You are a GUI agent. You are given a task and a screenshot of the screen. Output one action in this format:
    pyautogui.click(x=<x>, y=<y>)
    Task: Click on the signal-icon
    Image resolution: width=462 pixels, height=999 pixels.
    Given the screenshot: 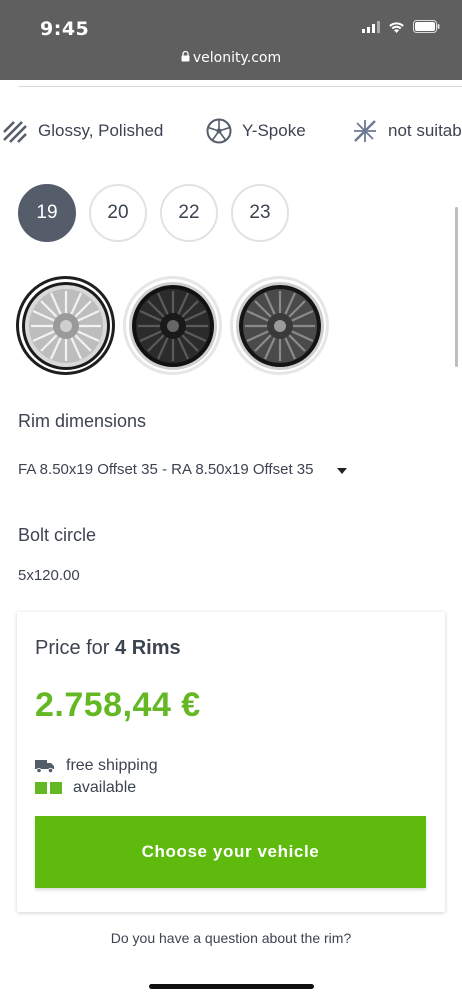 What is the action you would take?
    pyautogui.click(x=371, y=26)
    